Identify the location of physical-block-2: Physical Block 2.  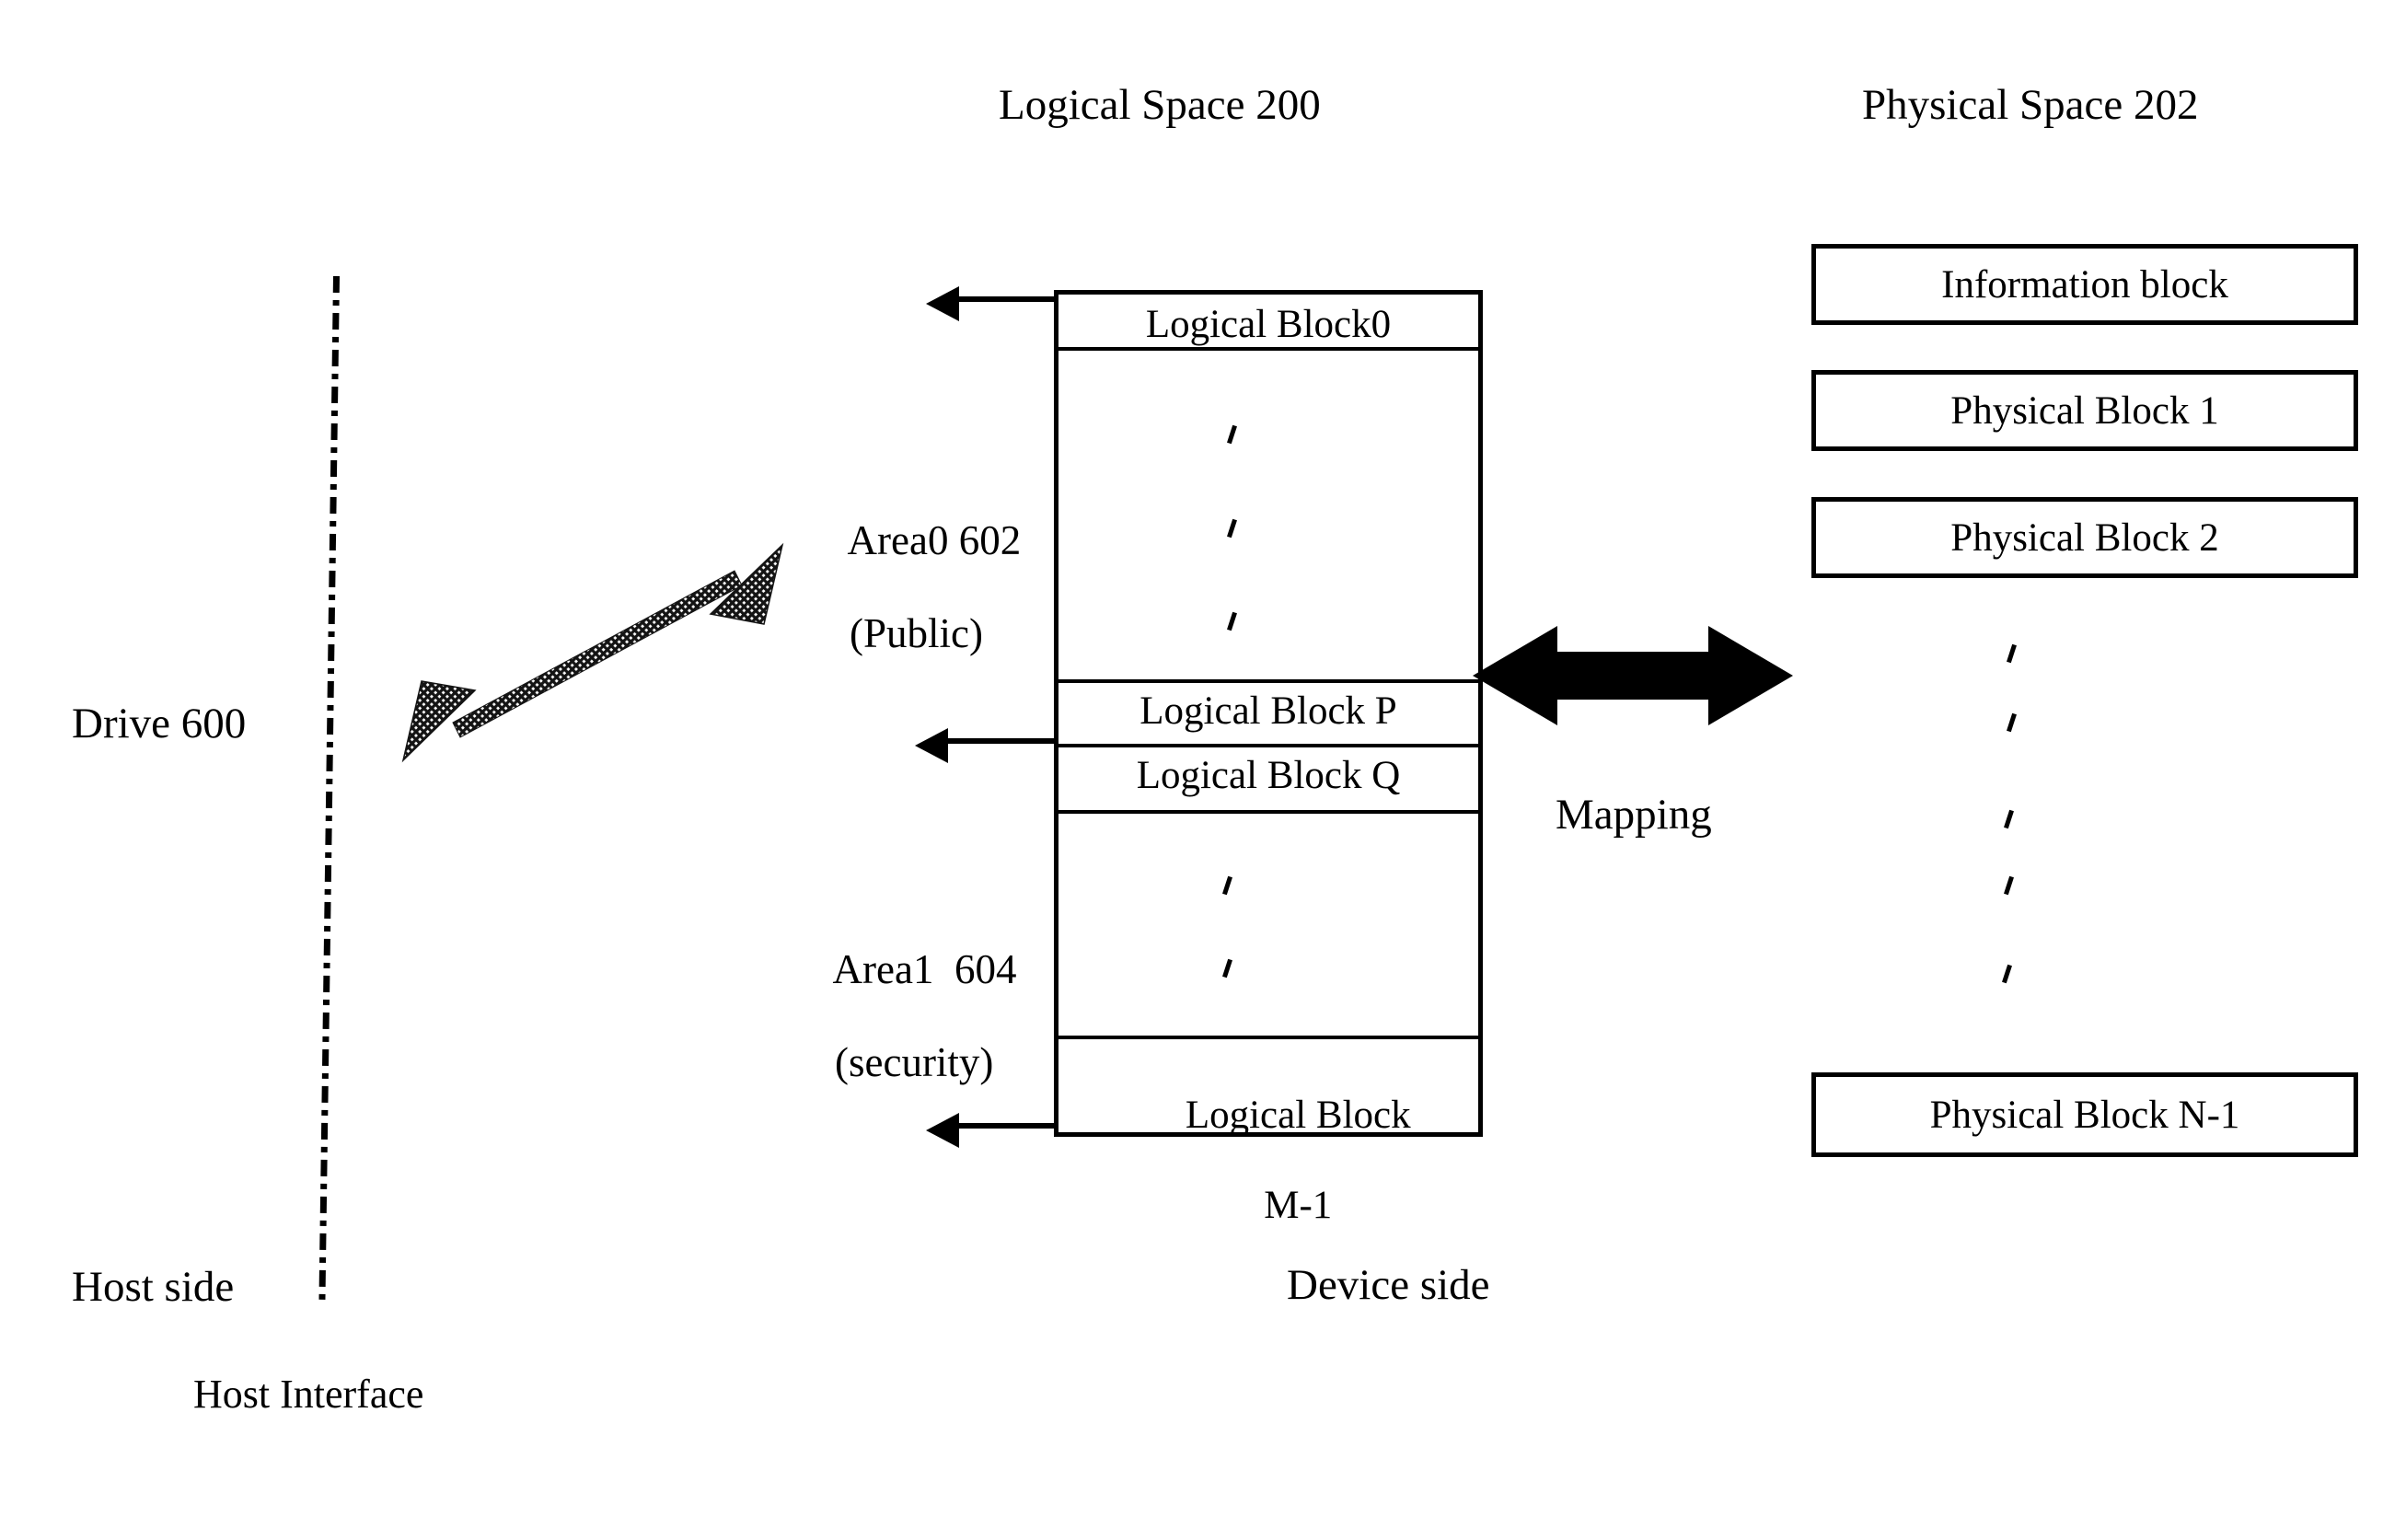
(2084, 537).